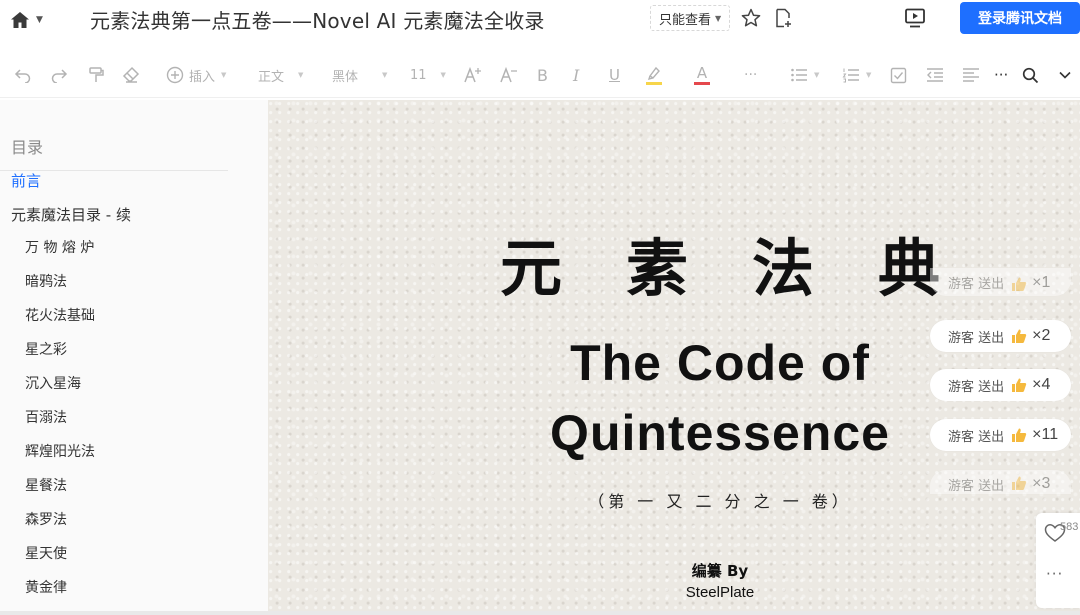  I want to click on format-painter-button, so click(96, 75).